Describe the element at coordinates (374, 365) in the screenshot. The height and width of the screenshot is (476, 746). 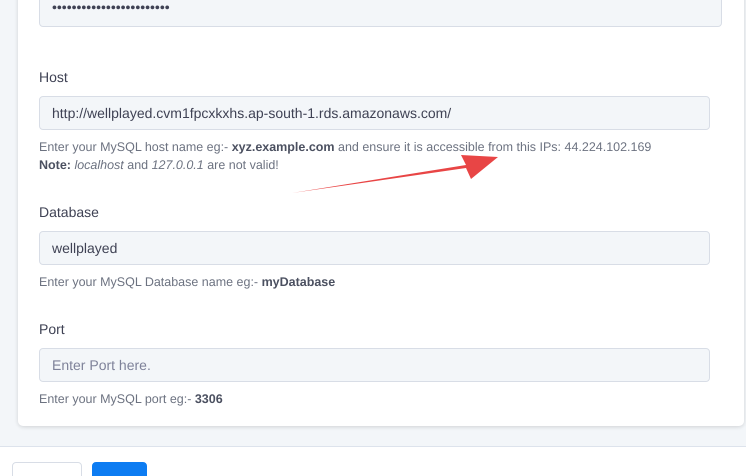
I see `input-field: Enter Port here.` at that location.